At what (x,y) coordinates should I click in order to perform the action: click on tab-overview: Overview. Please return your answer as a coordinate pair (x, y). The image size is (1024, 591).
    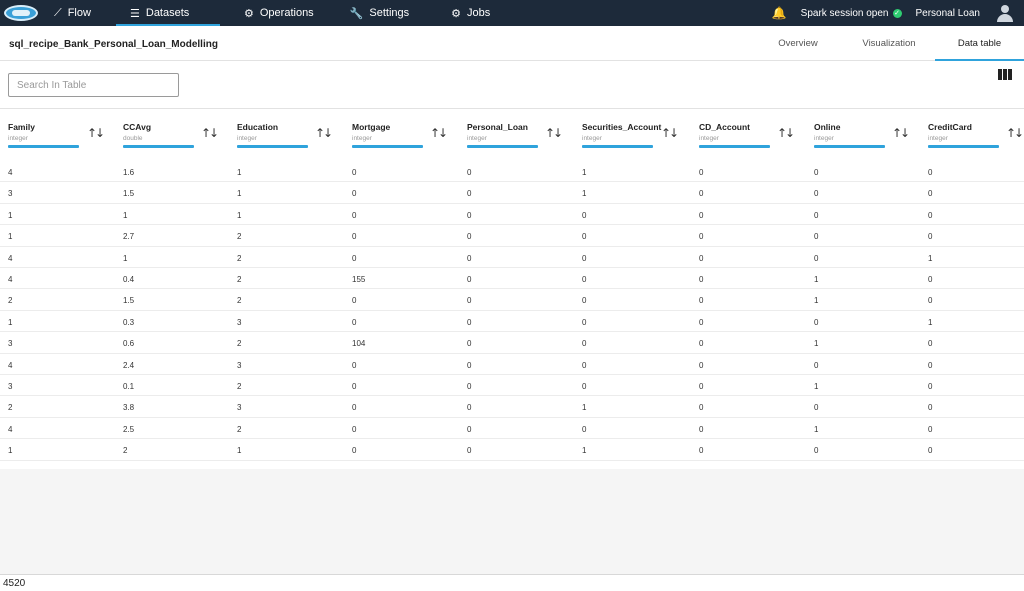
    Looking at the image, I should click on (798, 43).